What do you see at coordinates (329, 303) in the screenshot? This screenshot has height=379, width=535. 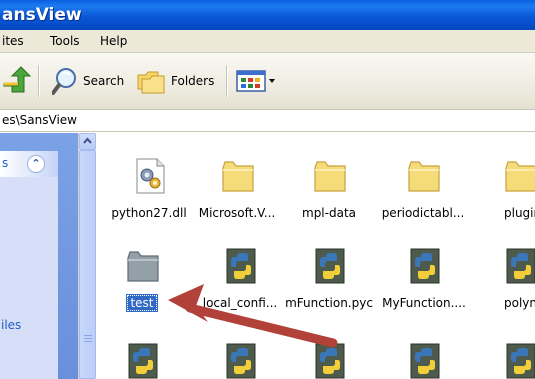 I see `file-name: mFunction.pyc` at bounding box center [329, 303].